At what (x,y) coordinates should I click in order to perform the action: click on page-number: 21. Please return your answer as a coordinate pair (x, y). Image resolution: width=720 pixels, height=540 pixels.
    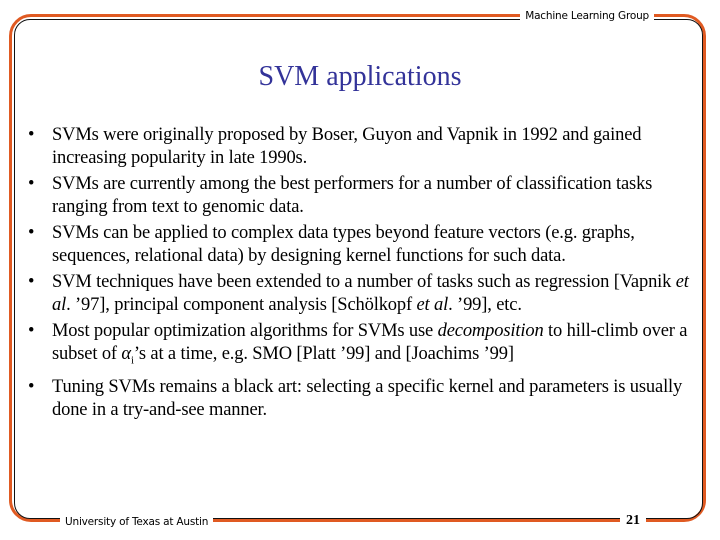
    Looking at the image, I should click on (633, 521).